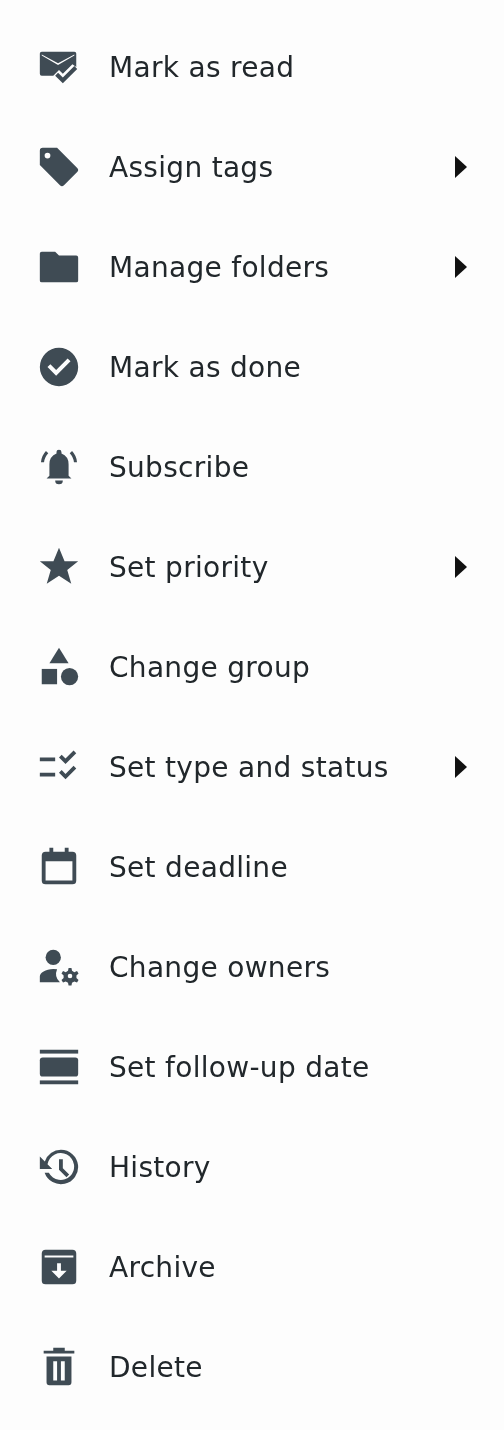  I want to click on menu-item: Mark as read, so click(252, 67).